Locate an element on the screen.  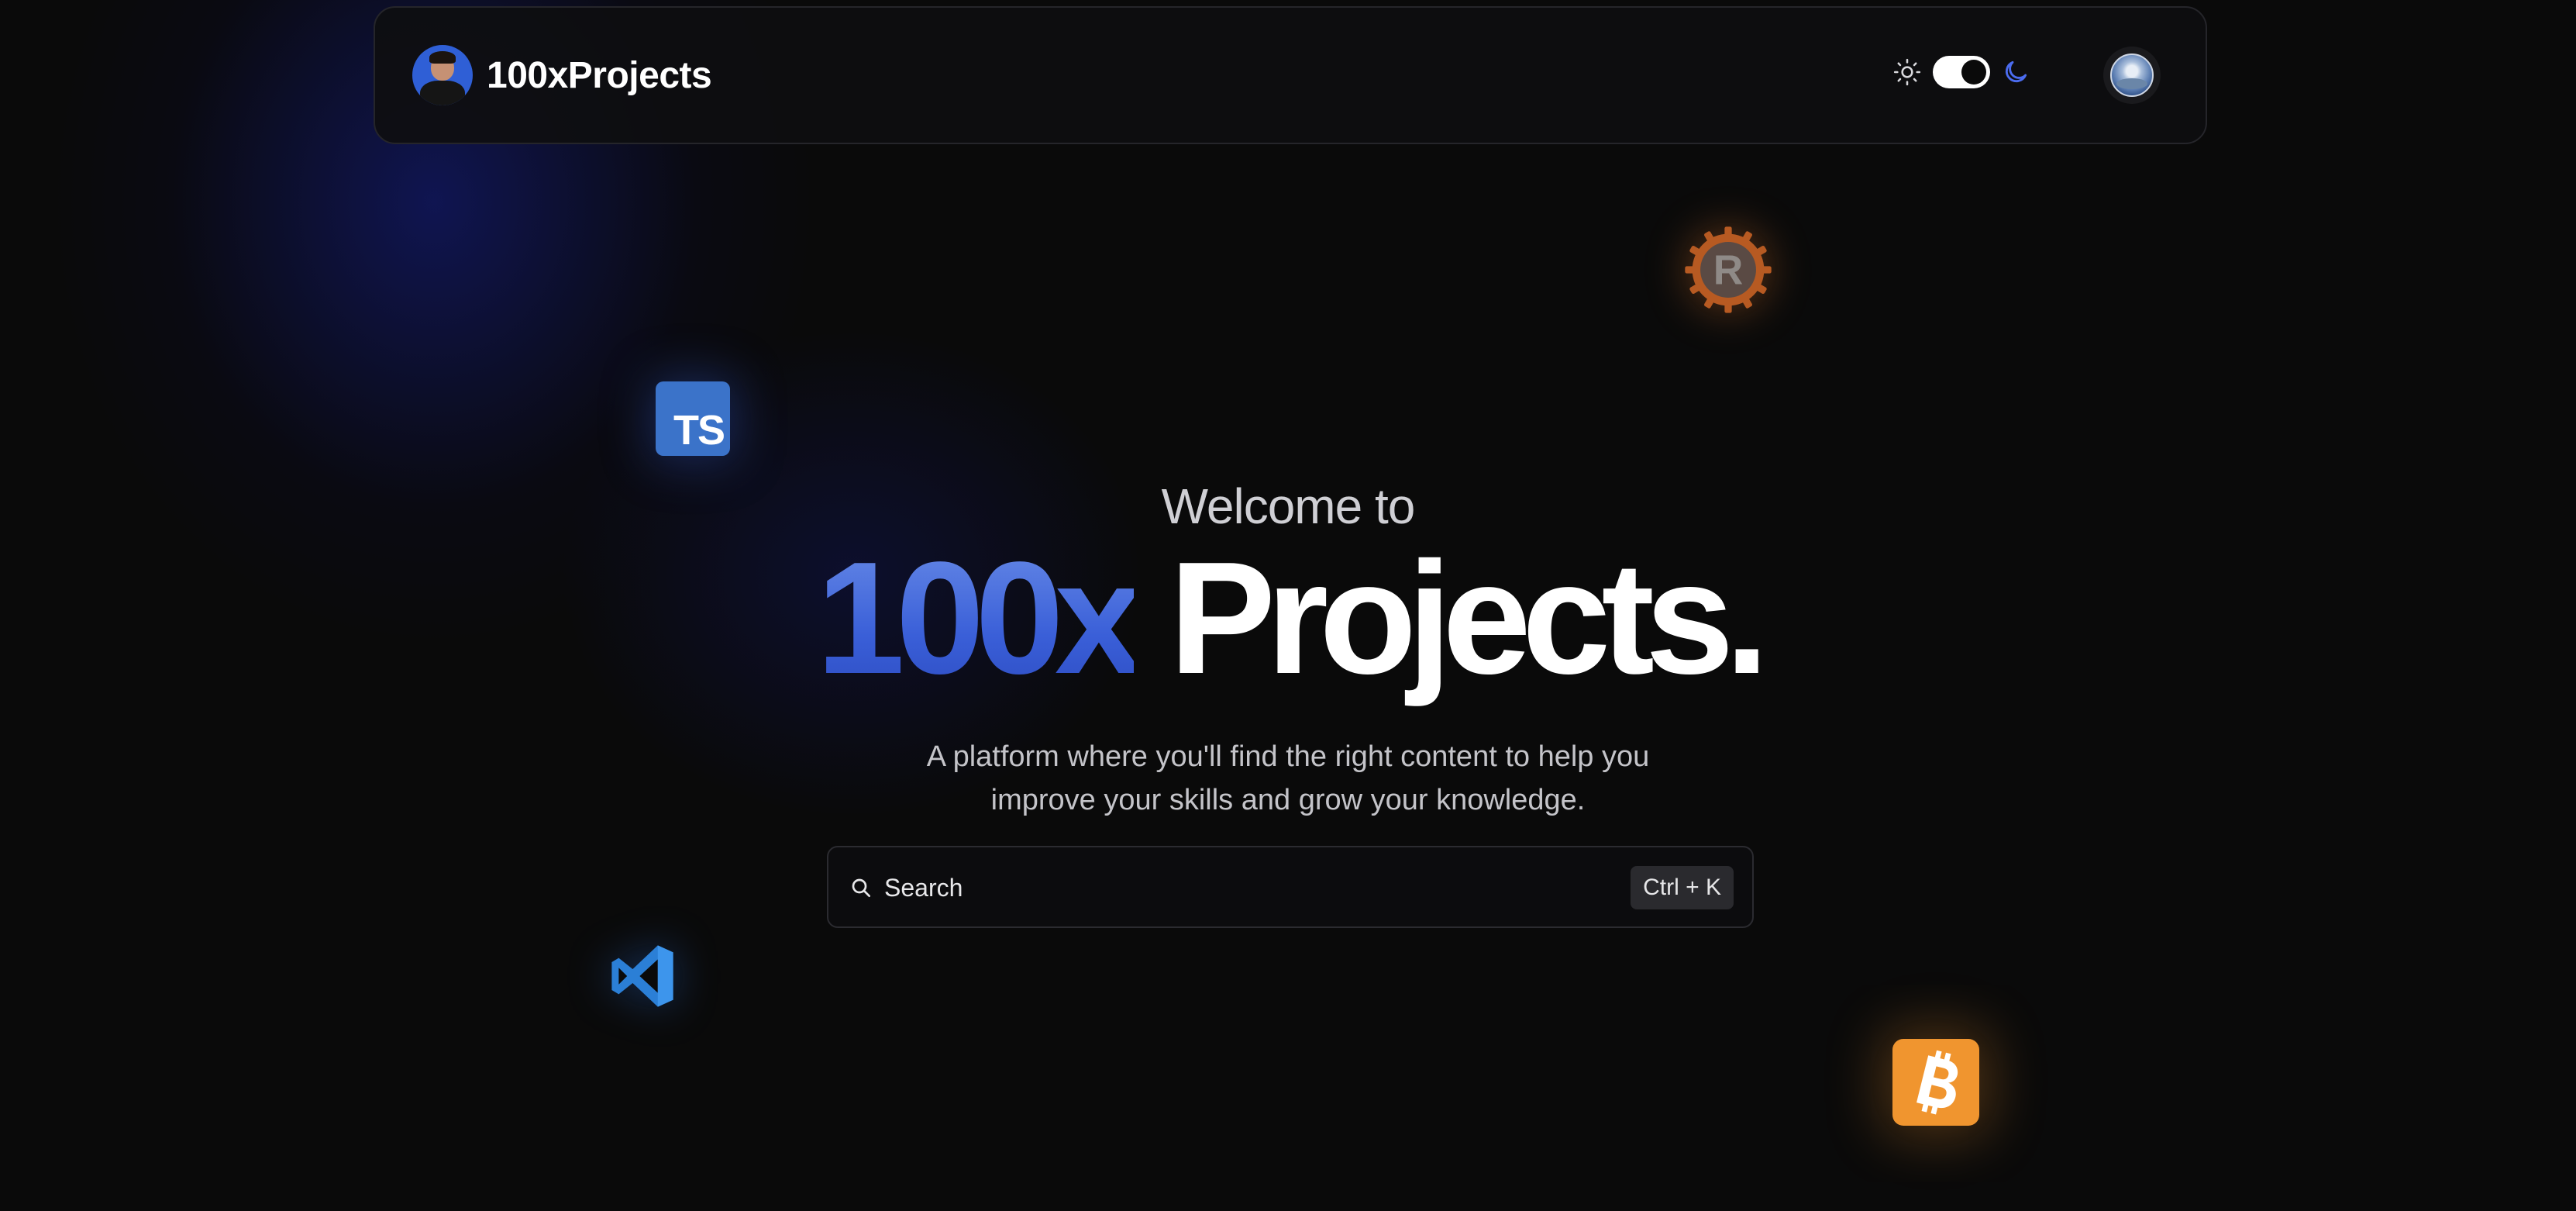
theme-toggle-group is located at coordinates (1961, 72).